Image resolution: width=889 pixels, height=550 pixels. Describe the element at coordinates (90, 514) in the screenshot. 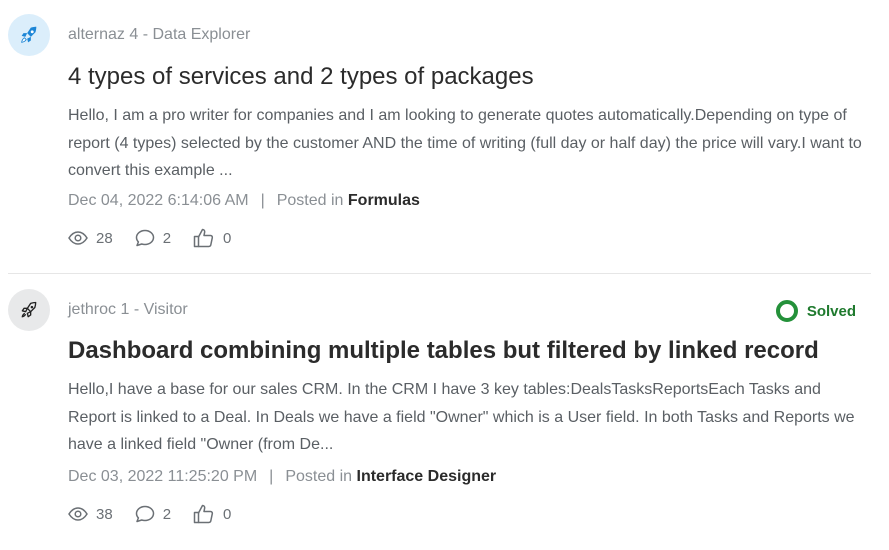

I see `views-stat: 38` at that location.